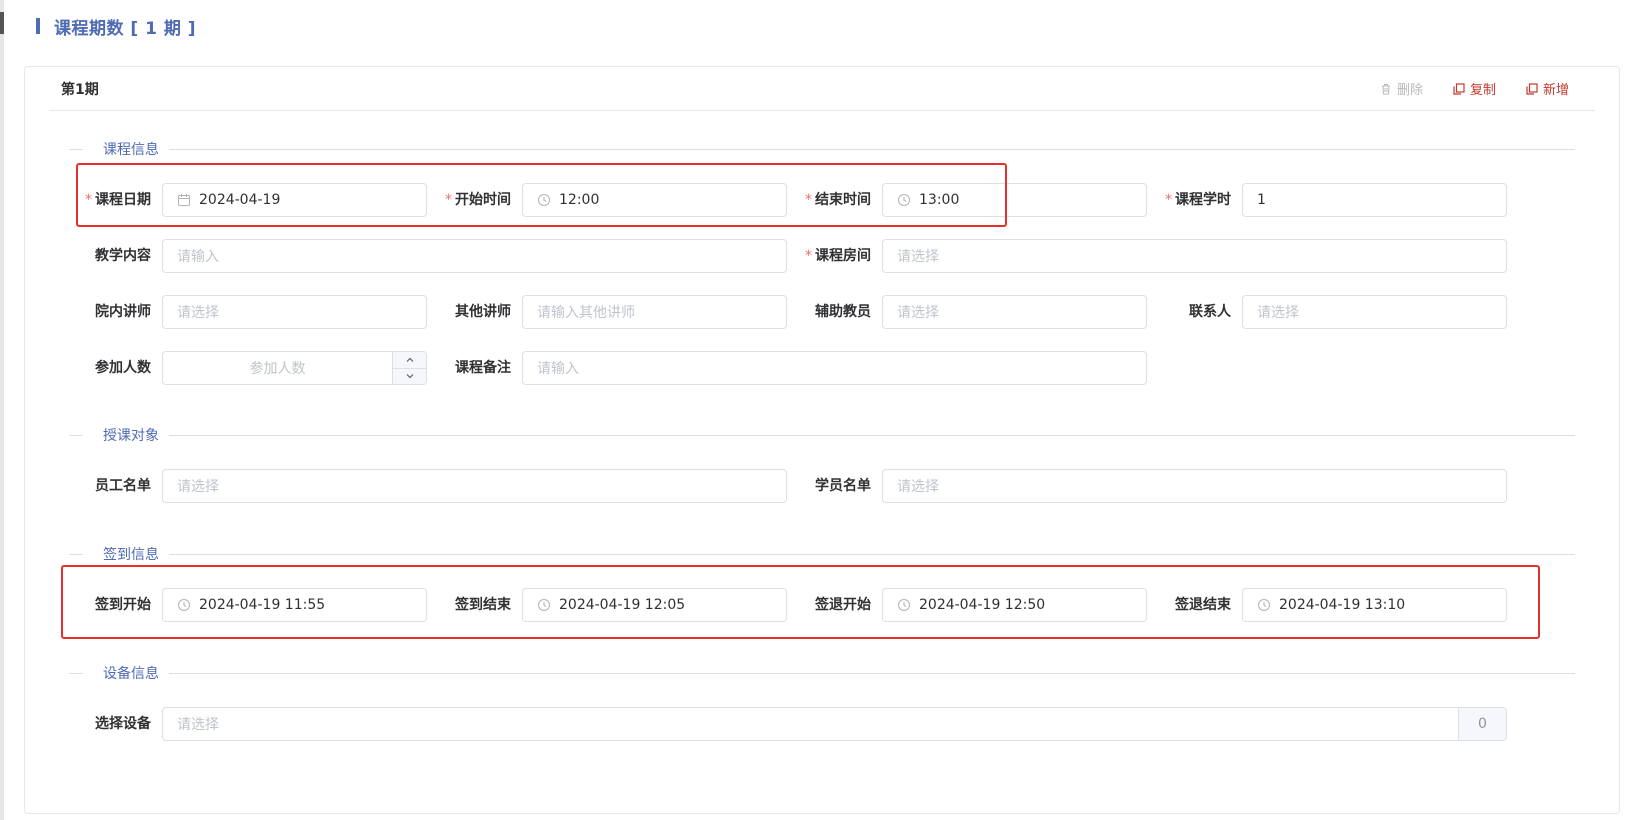  Describe the element at coordinates (843, 312) in the screenshot. I see `assistant-label: 辅助教员` at that location.